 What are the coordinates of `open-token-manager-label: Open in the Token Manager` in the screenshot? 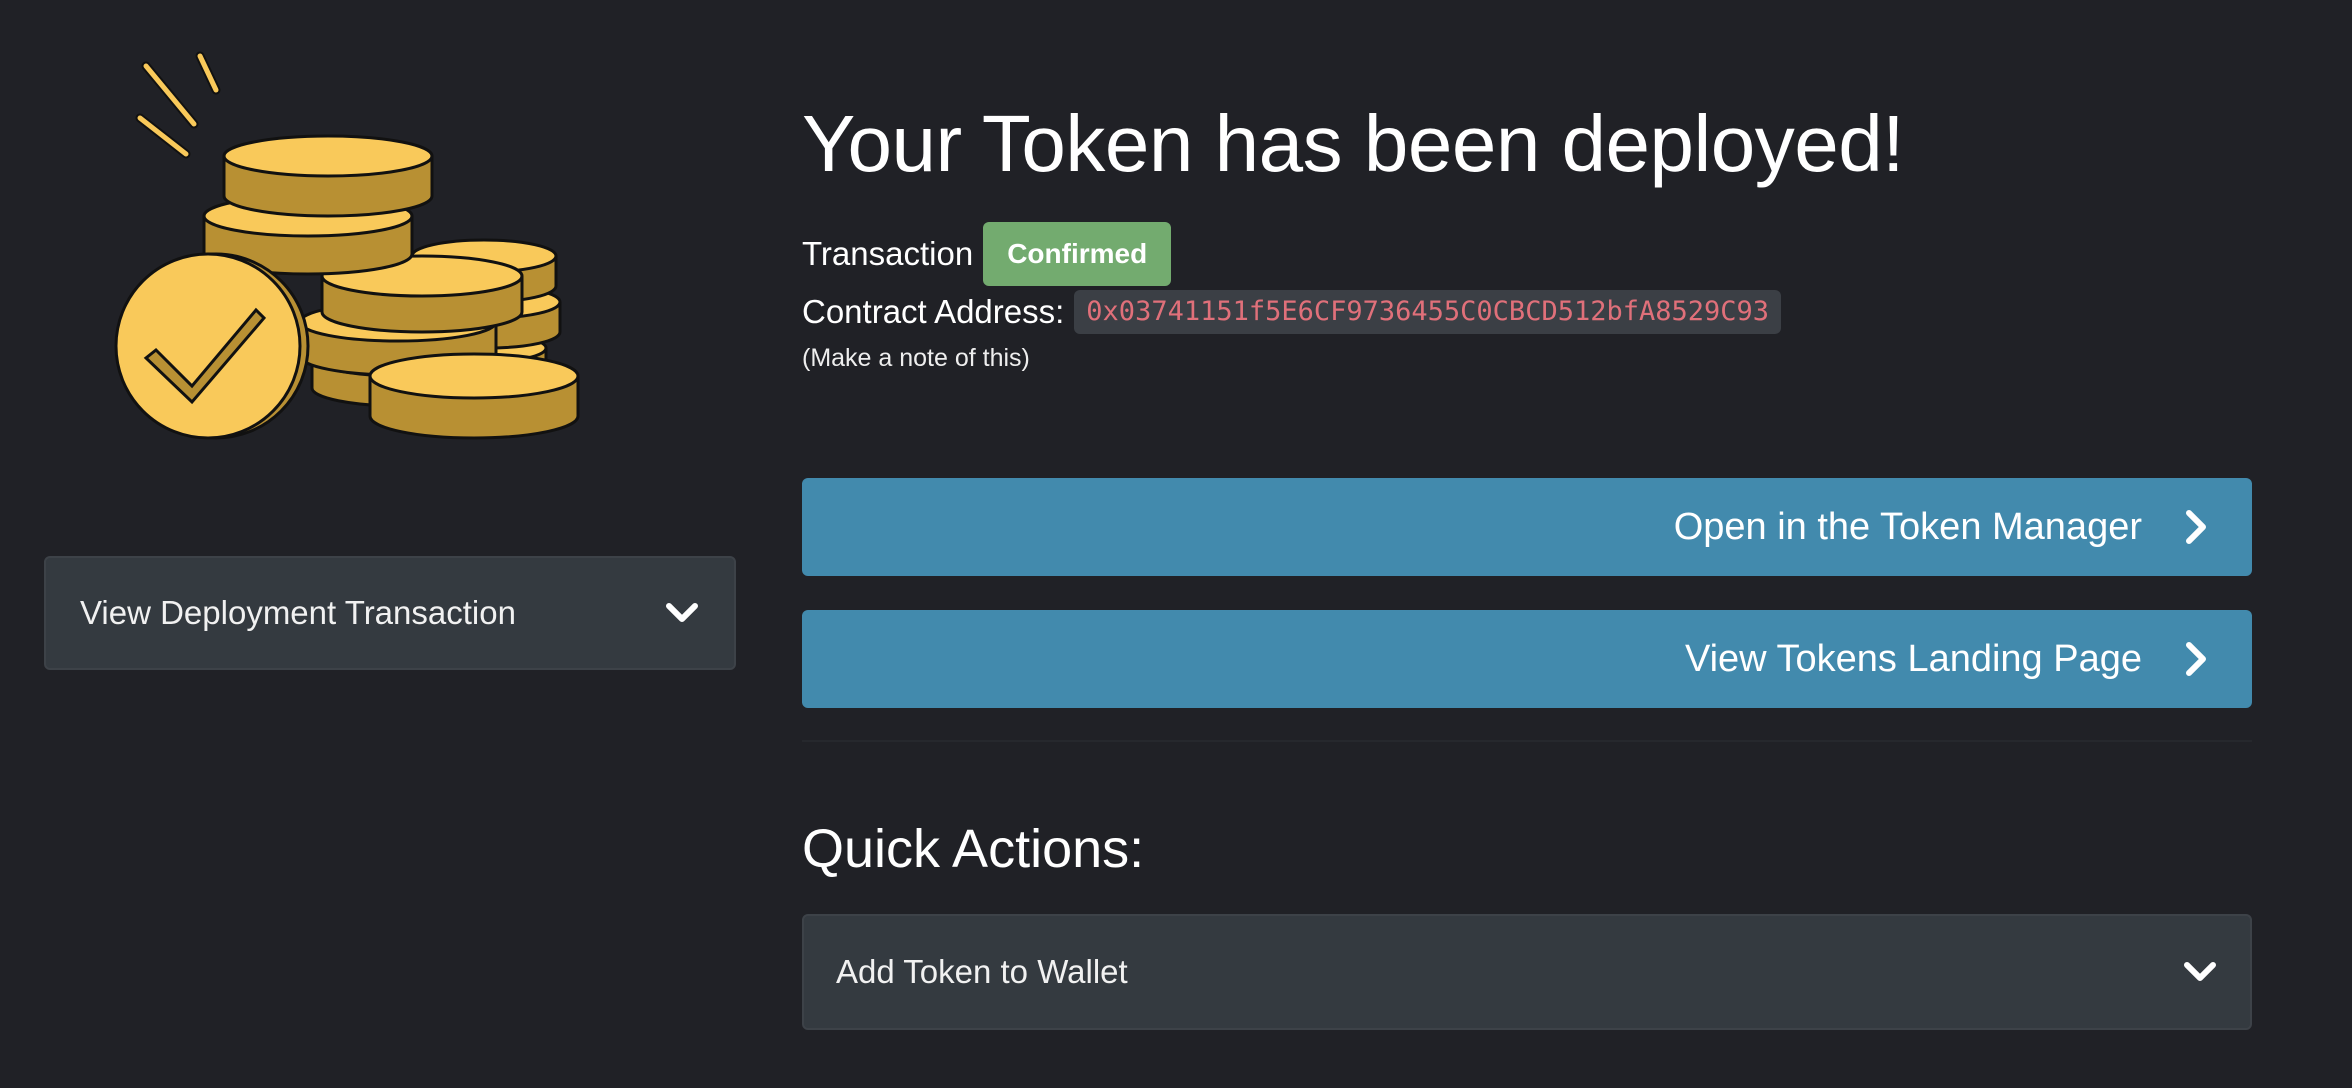 It's located at (1907, 526).